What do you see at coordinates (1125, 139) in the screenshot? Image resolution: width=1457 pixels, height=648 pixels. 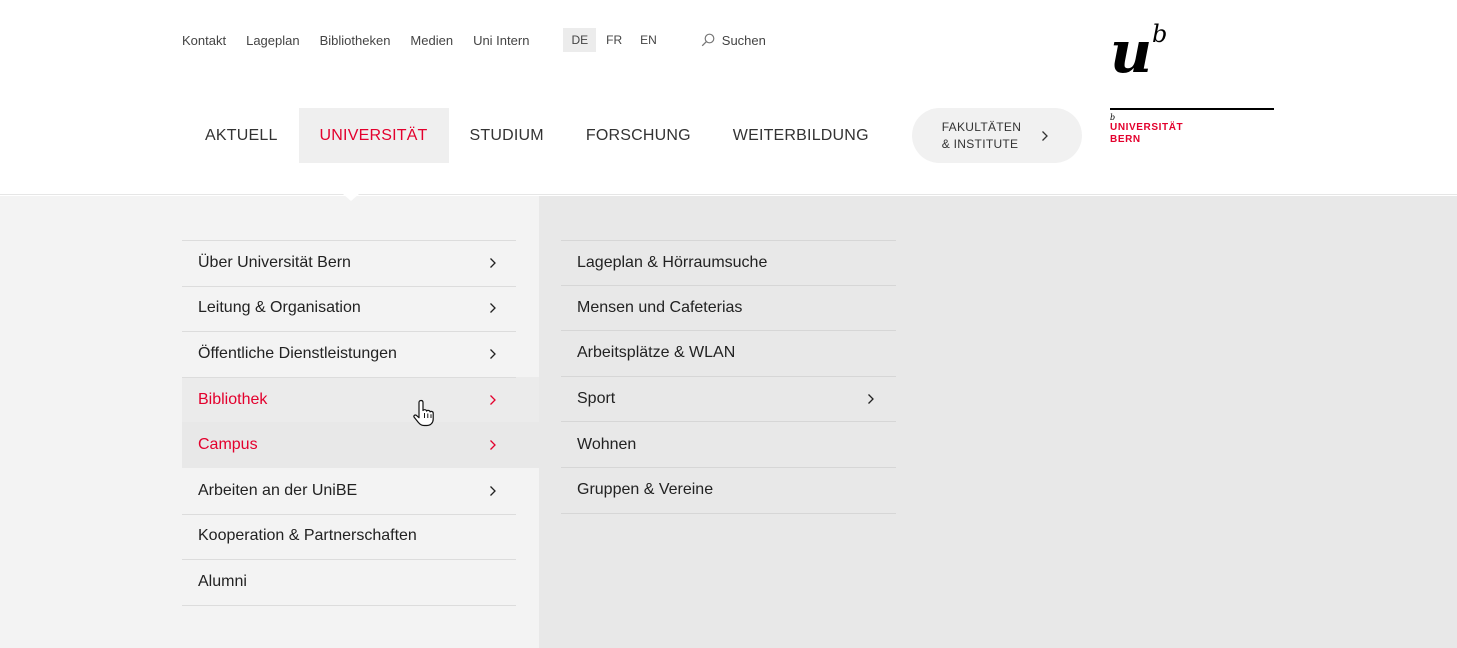 I see `logo-text-bern: BERN` at bounding box center [1125, 139].